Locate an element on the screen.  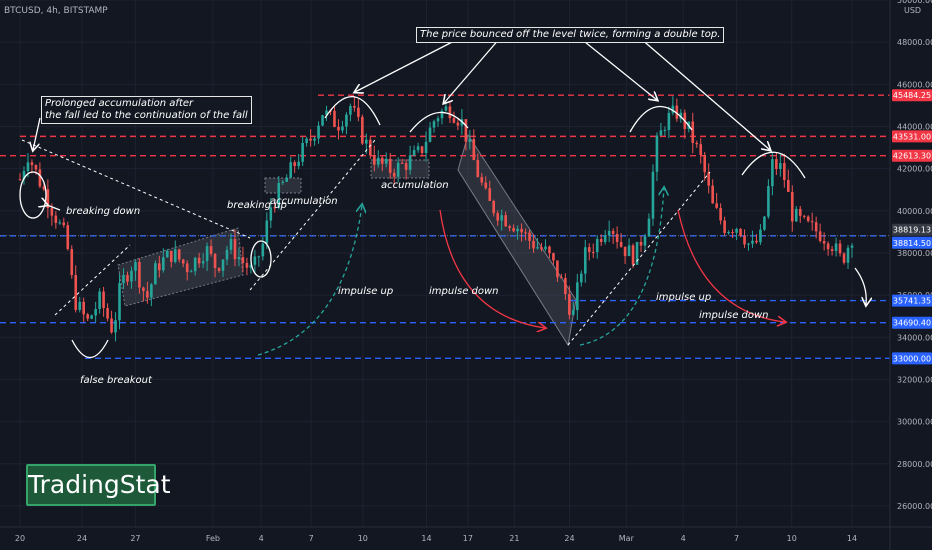
time-tick-label: 24 is located at coordinates (82, 538).